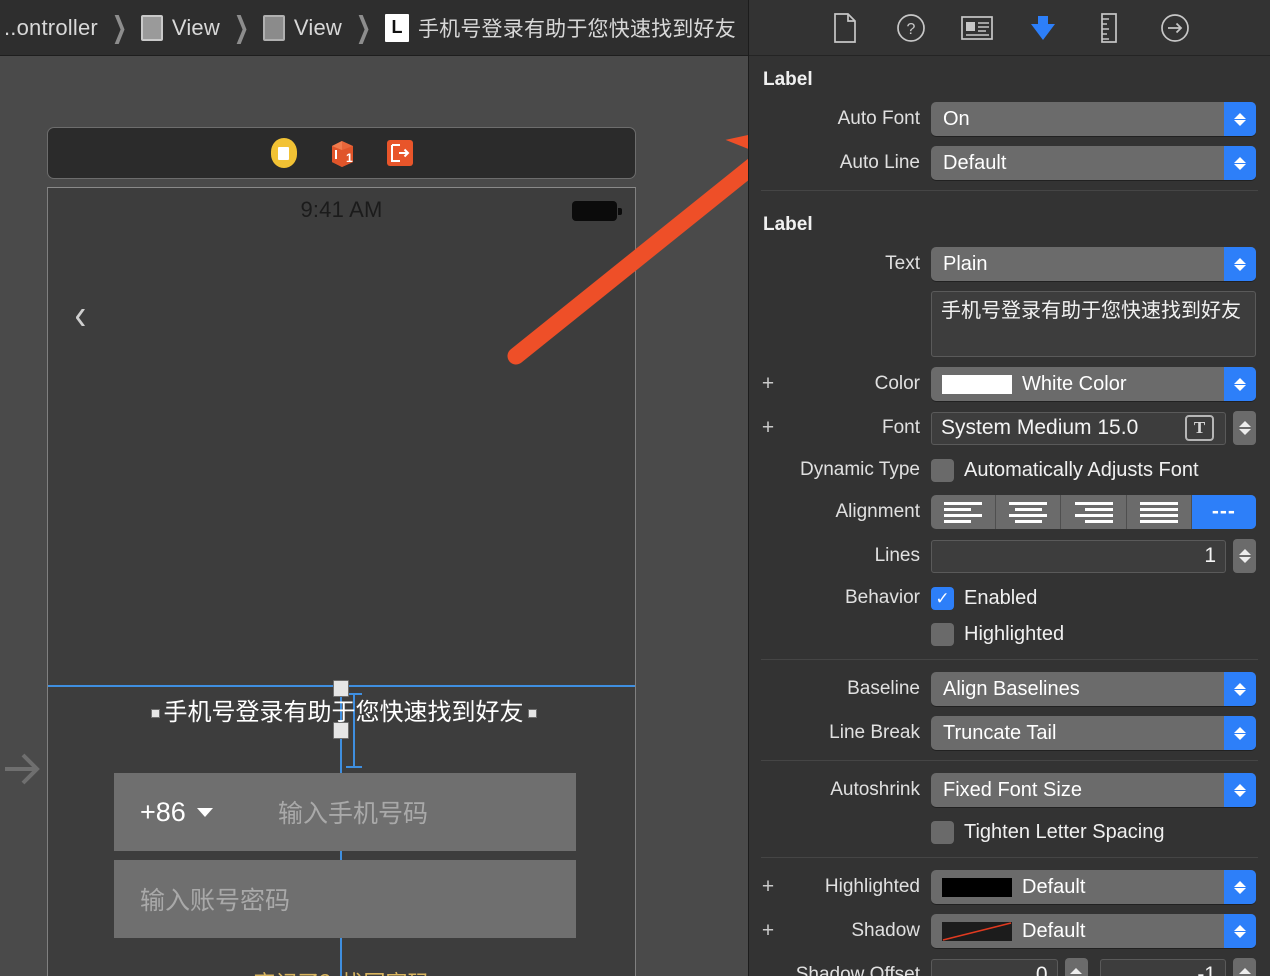  What do you see at coordinates (1093, 790) in the screenshot?
I see `autoshrink-popup: Fixed Font Size` at bounding box center [1093, 790].